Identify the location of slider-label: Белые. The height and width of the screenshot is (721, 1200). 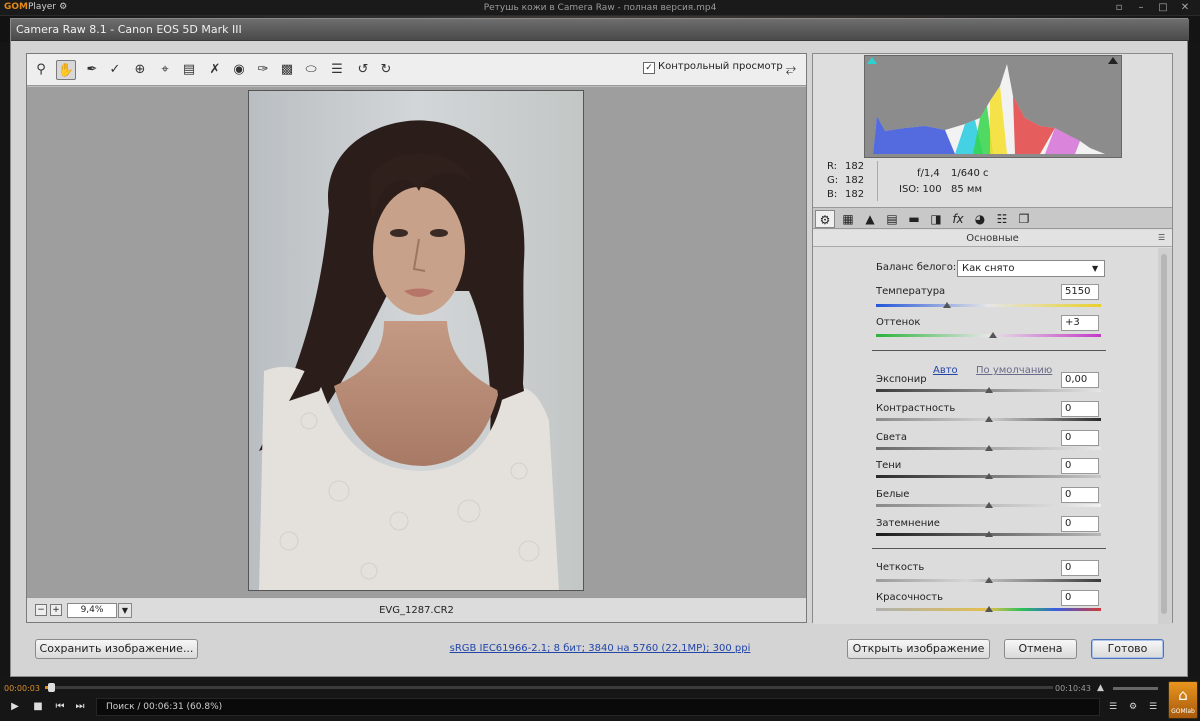
(893, 494).